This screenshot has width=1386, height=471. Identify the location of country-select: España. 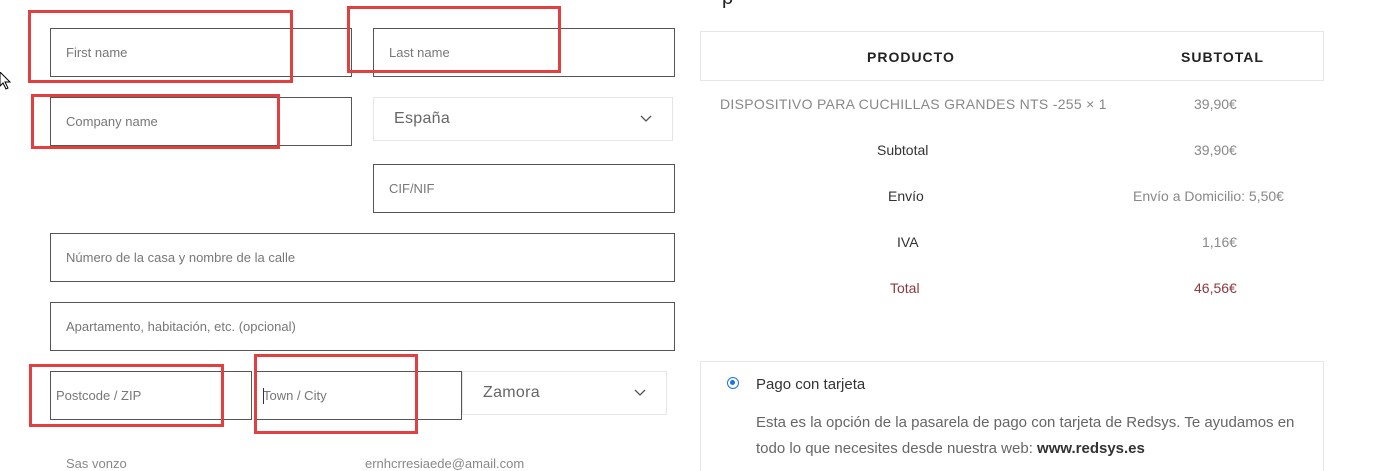
(523, 119).